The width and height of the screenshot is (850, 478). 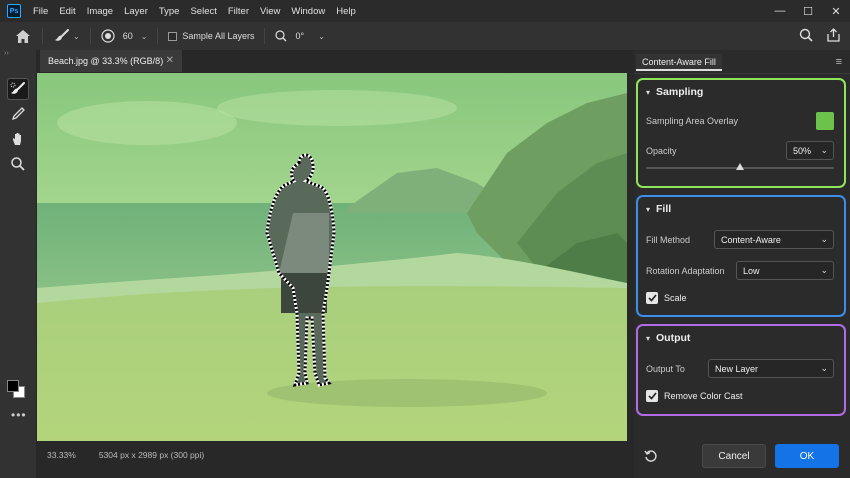 What do you see at coordinates (136, 11) in the screenshot?
I see `menu-layer: Layer` at bounding box center [136, 11].